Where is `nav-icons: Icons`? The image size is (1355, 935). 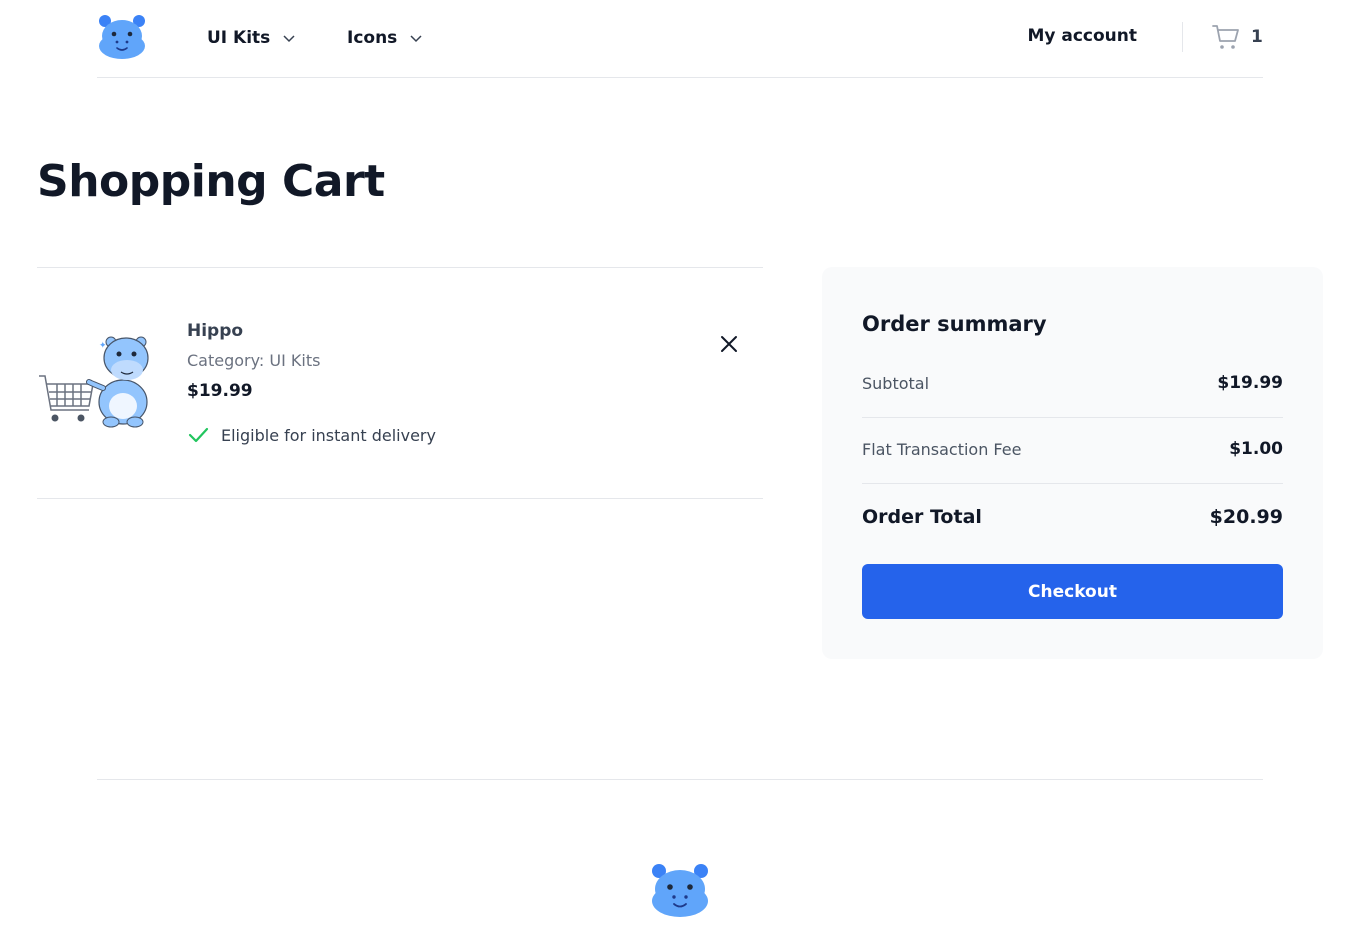 nav-icons: Icons is located at coordinates (385, 38).